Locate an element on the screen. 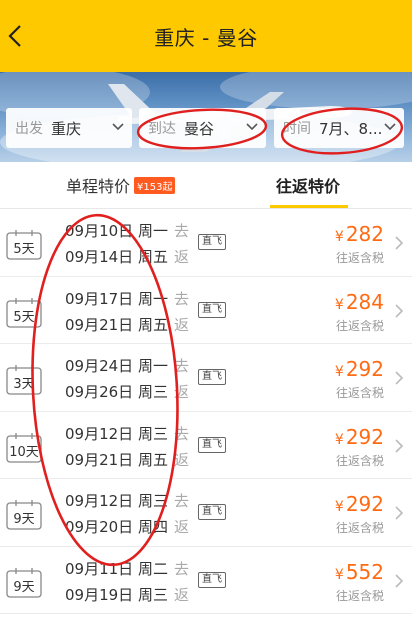 Image resolution: width=412 pixels, height=622 pixels. trip-length: 3天 is located at coordinates (24, 379).